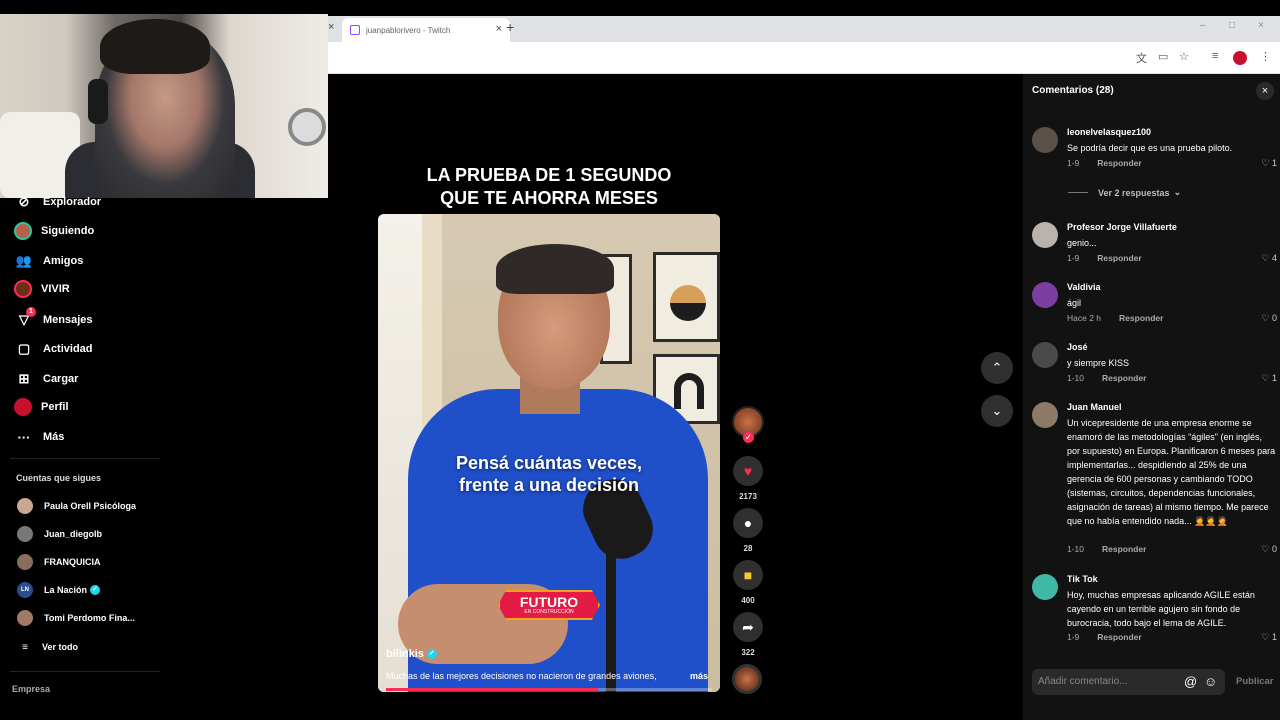 Image resolution: width=1280 pixels, height=720 pixels. Describe the element at coordinates (689, 391) in the screenshot. I see `frame-art` at that location.